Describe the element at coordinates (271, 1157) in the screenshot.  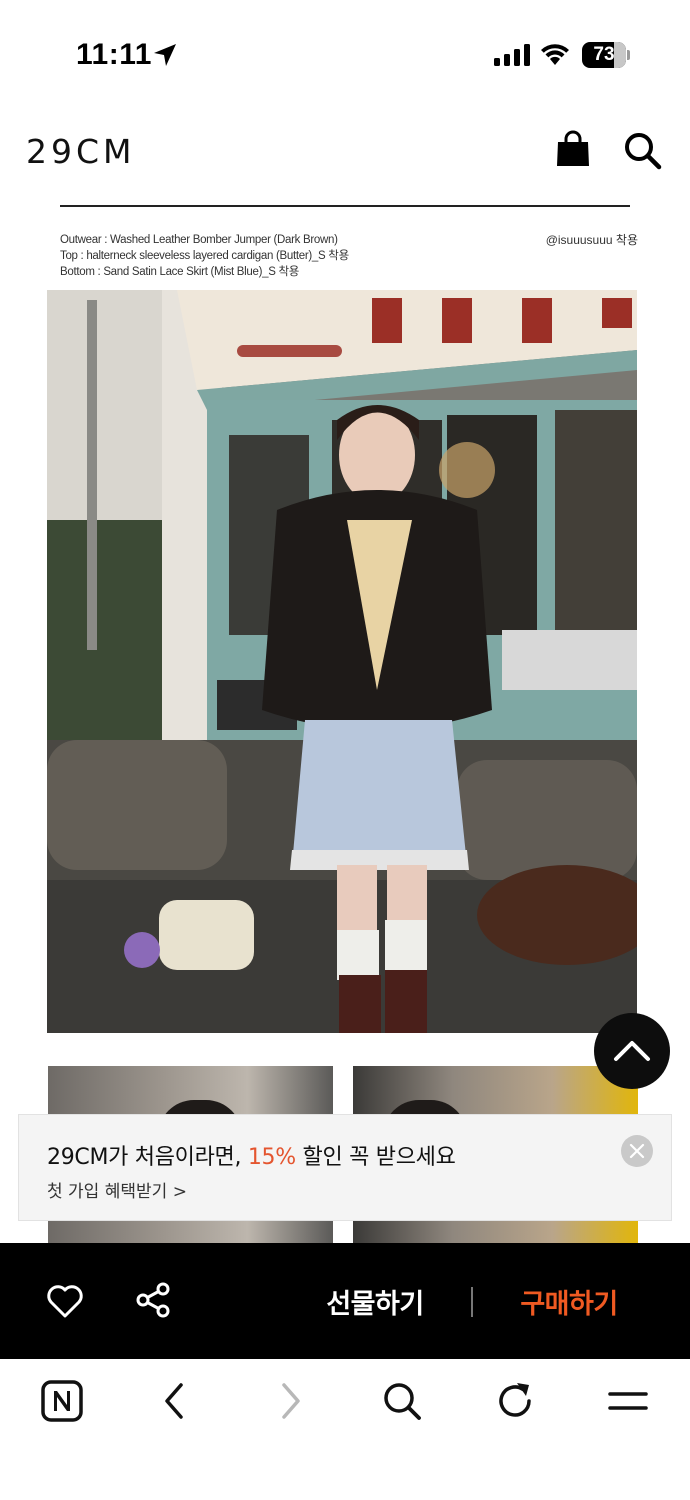
I see `promo-discount: 15%` at that location.